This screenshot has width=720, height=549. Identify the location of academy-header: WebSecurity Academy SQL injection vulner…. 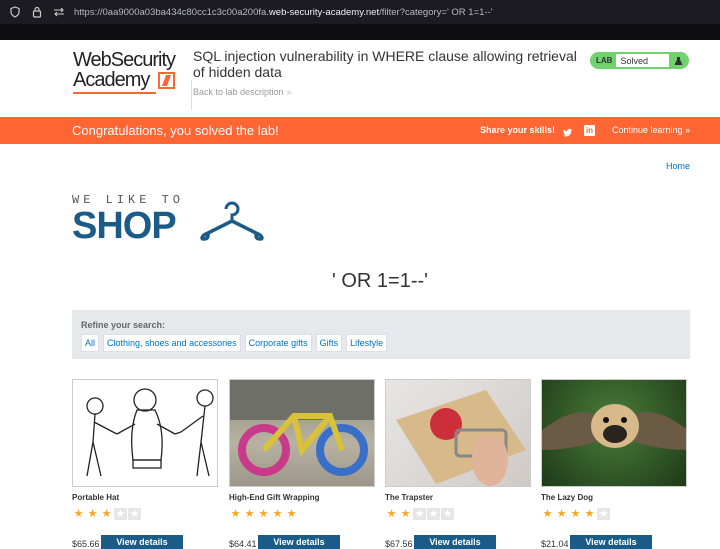
(360, 78).